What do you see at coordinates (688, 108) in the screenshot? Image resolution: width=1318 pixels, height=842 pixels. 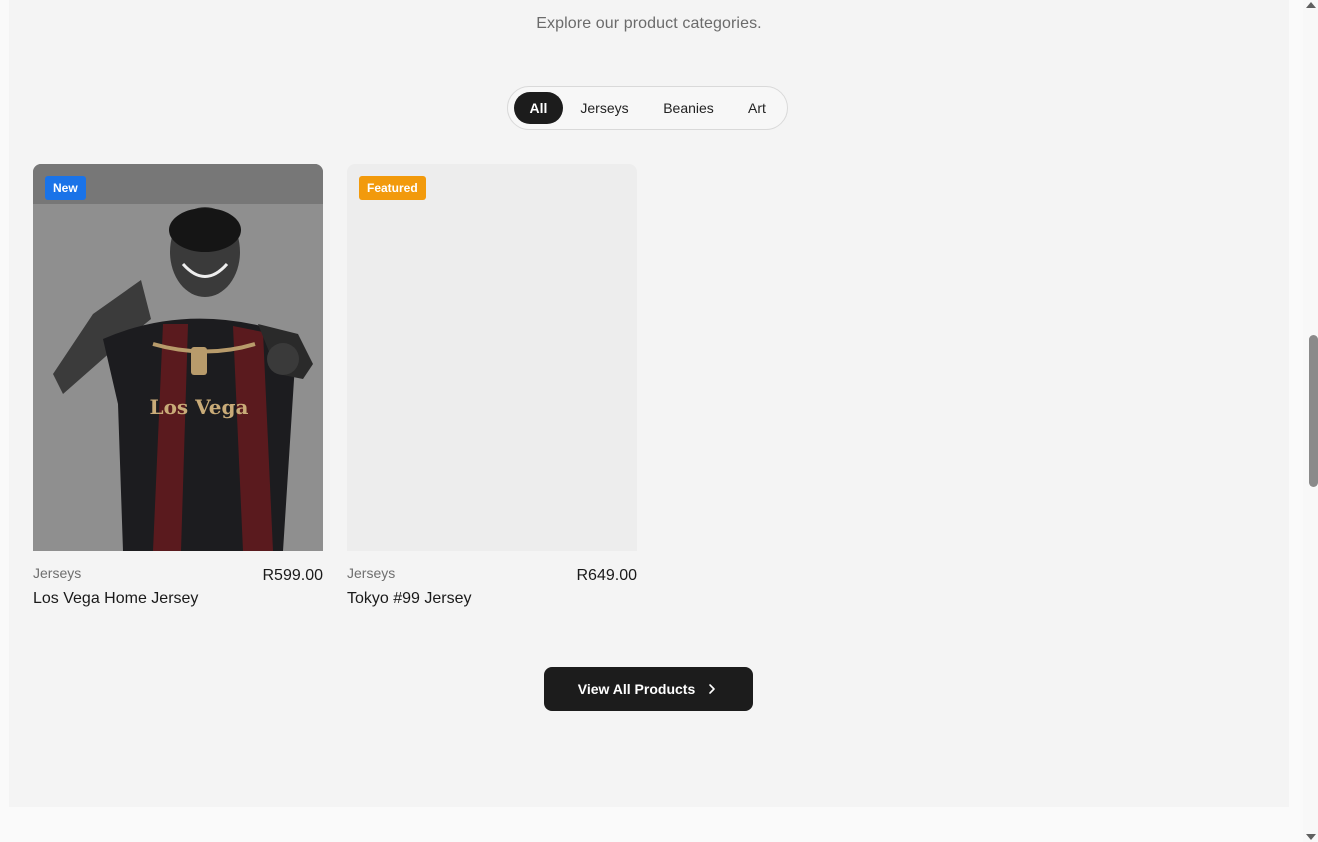 I see `filter-tab-beanies: Beanies` at bounding box center [688, 108].